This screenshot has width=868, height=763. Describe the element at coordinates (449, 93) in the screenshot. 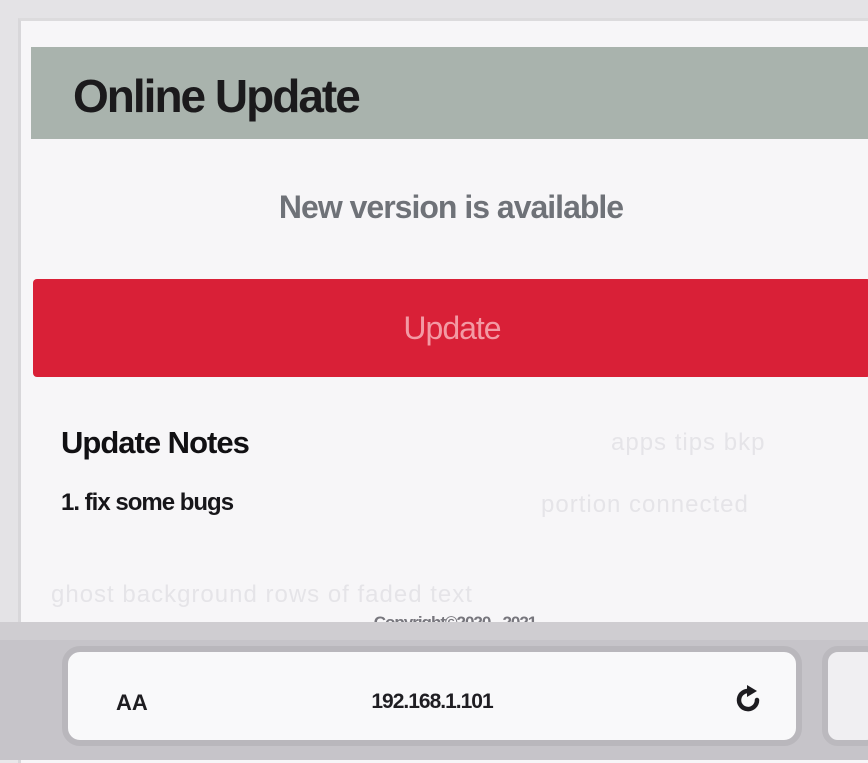

I see `page-header: Online Update` at that location.